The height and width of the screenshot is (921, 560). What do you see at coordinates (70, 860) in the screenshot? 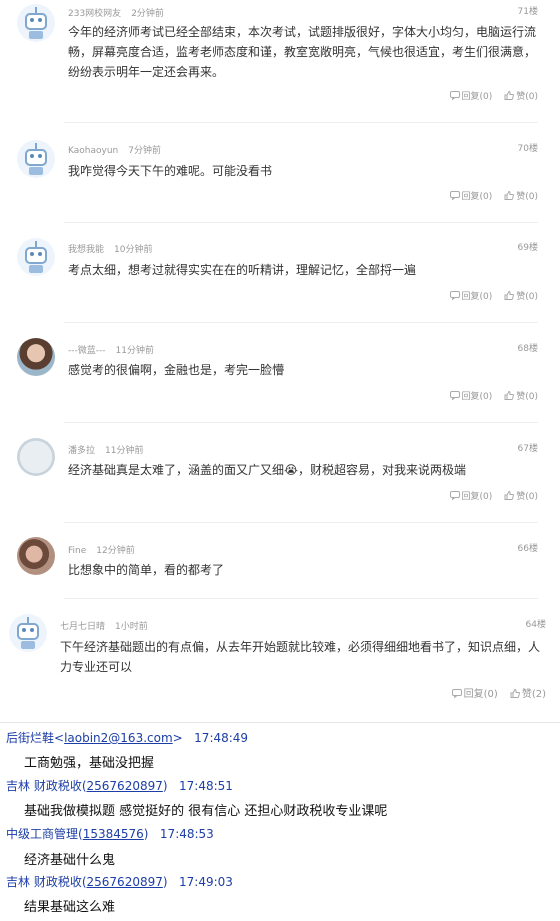
I see `chat-message: 经济基础什么鬼` at bounding box center [70, 860].